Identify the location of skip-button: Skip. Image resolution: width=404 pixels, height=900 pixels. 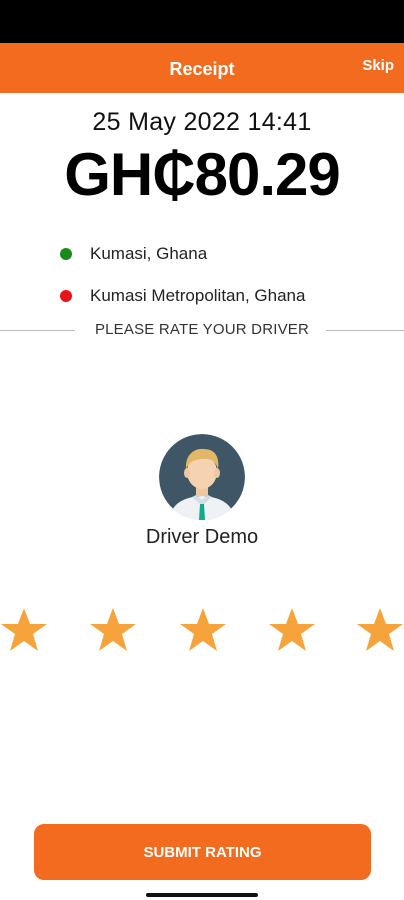
(378, 65).